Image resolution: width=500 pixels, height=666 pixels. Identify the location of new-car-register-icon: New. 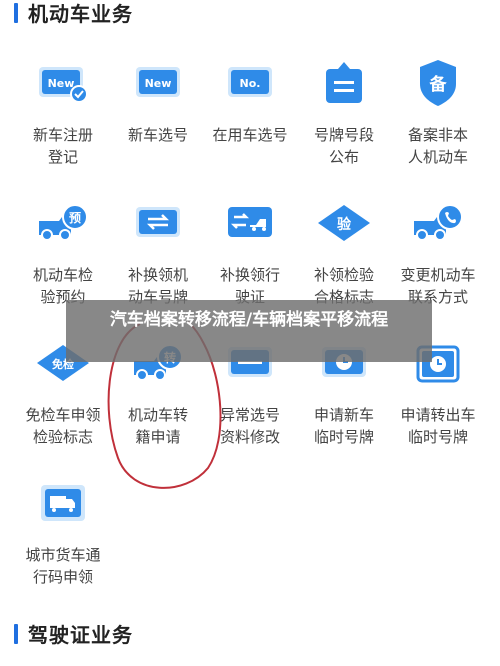
(63, 83).